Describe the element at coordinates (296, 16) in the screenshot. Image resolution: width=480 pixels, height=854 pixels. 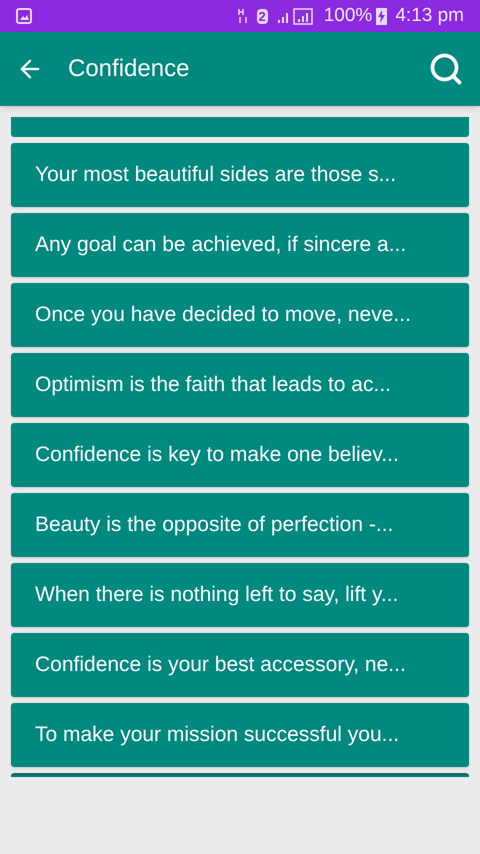
I see `signal-icon` at that location.